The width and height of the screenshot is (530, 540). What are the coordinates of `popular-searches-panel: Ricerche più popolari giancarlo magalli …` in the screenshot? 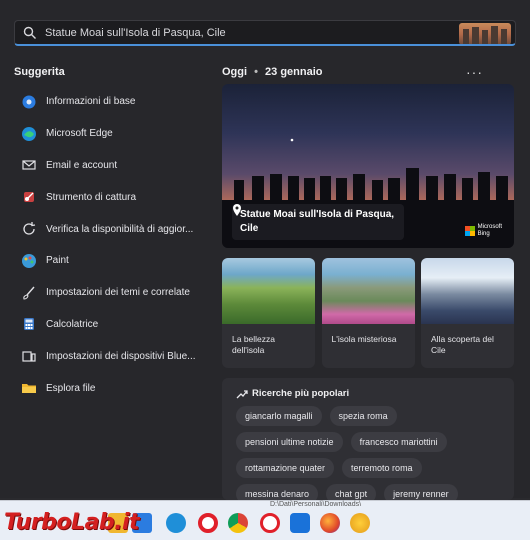 It's located at (368, 439).